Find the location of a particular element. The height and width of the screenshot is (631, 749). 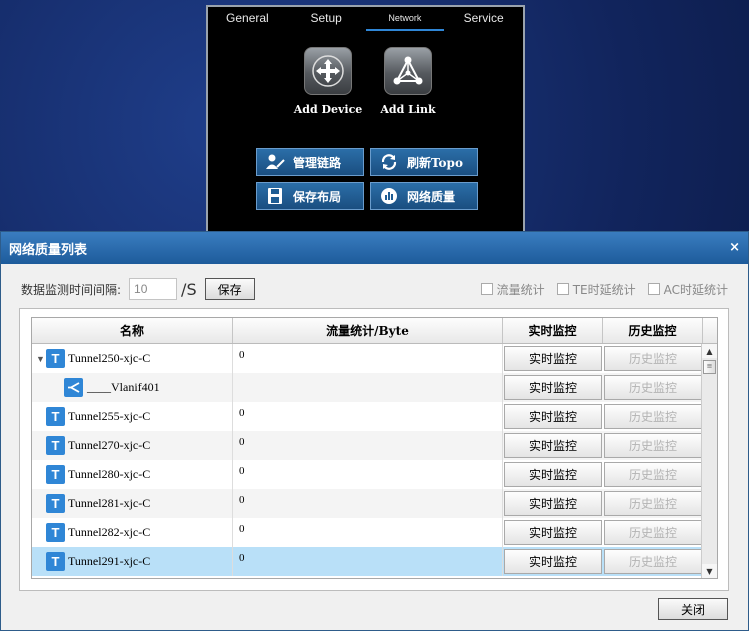

ac-delay-checkbox: AC时延统计 is located at coordinates (687, 289).